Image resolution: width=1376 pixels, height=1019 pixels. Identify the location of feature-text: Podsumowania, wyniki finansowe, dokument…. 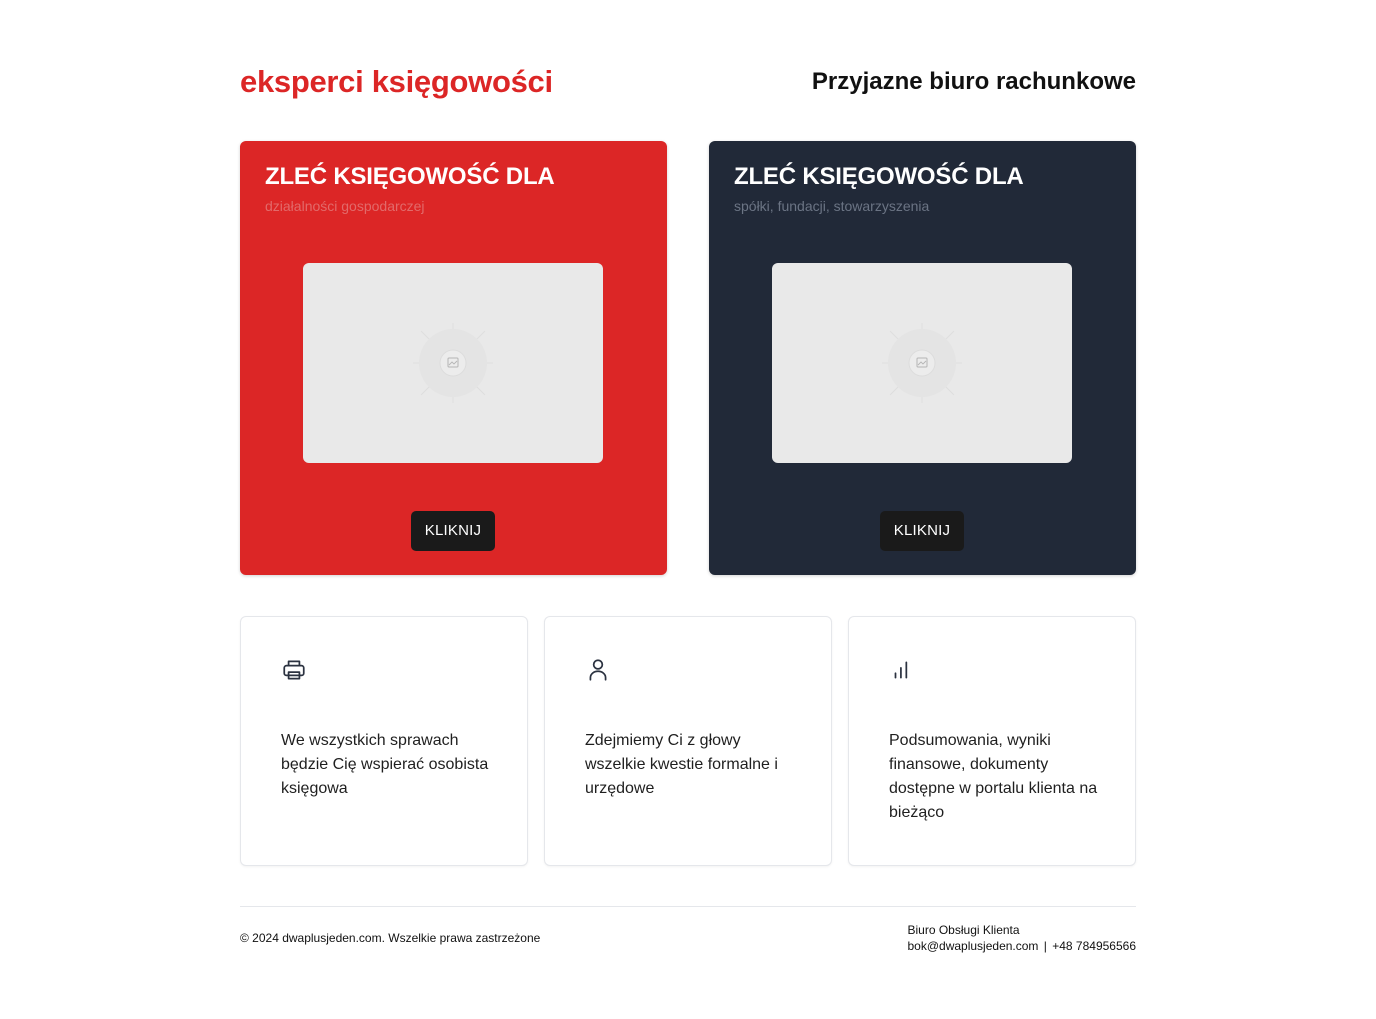
(993, 776).